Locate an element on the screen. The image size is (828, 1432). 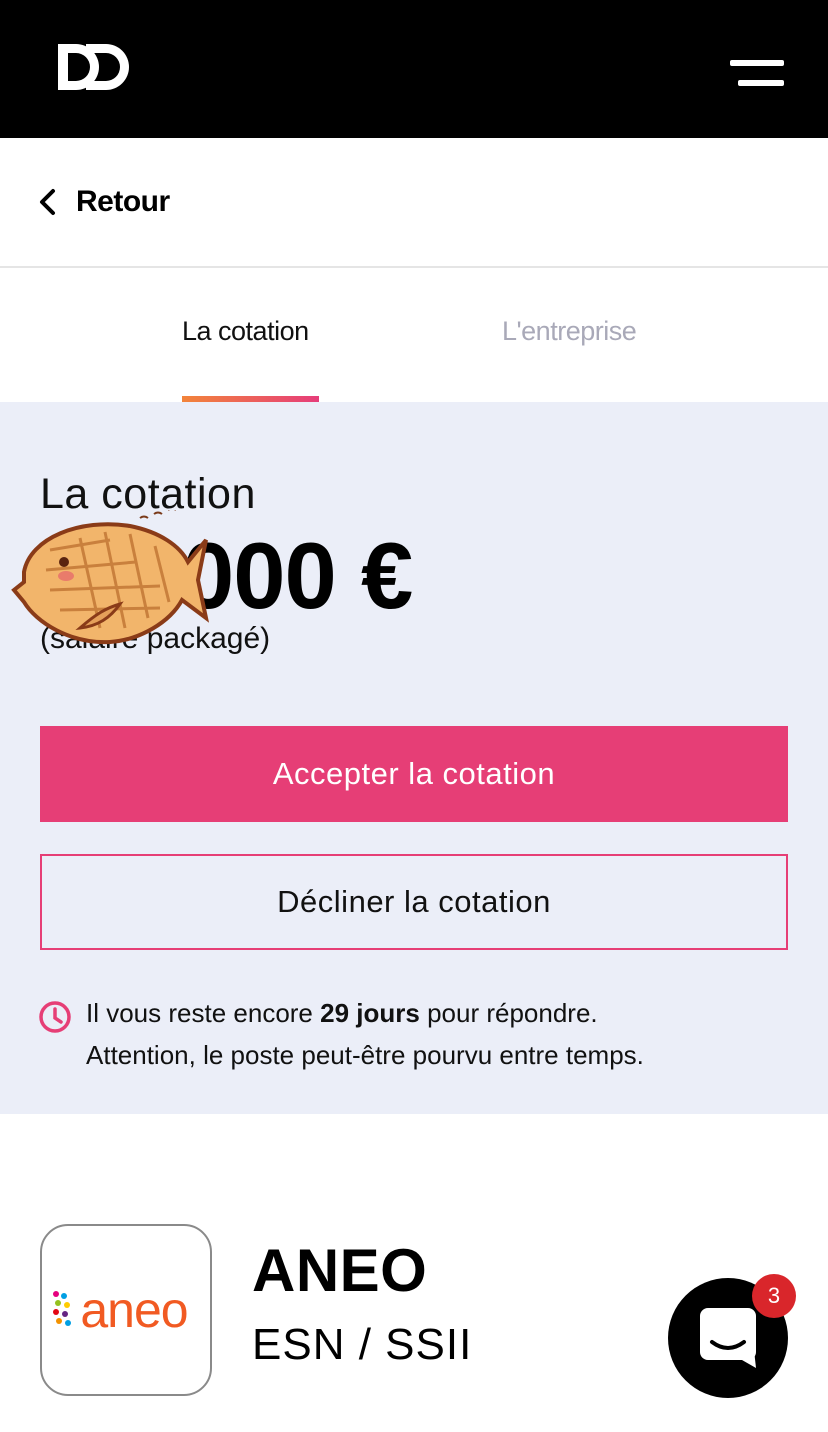
company-logo: aneo is located at coordinates (126, 1310).